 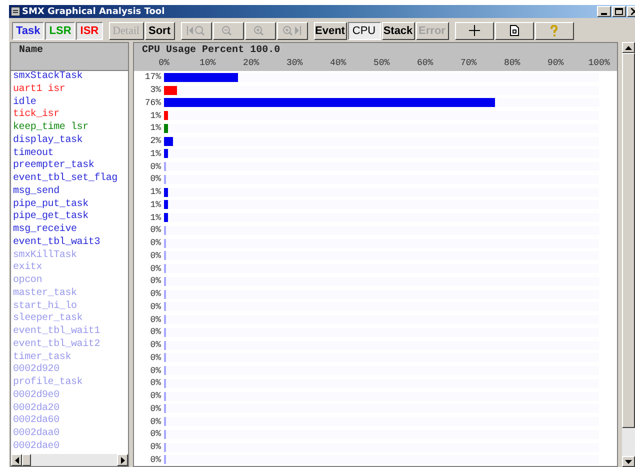 I want to click on window-title: SMX Graphical Analysis Tool, so click(x=94, y=11).